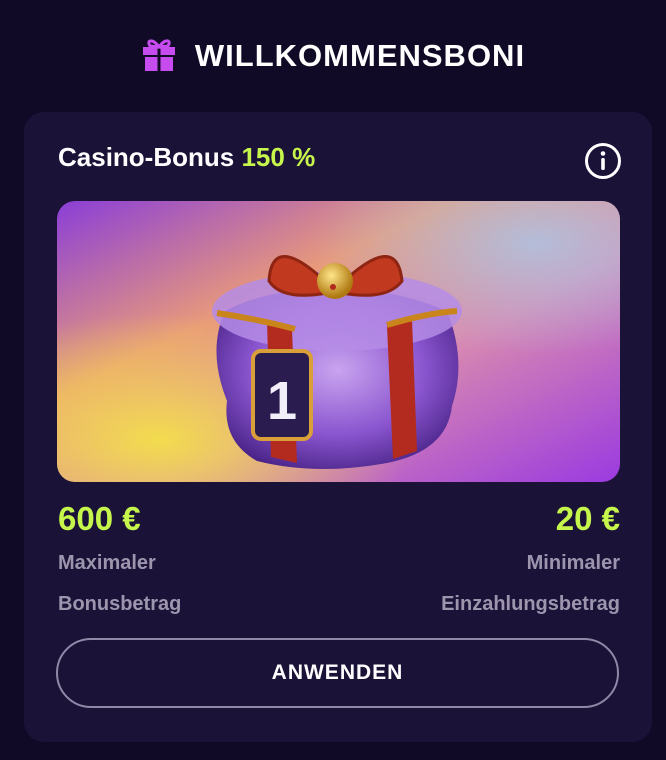  Describe the element at coordinates (530, 584) in the screenshot. I see `min-deposit-label: Minimaler Einzahlungsbetrag` at that location.